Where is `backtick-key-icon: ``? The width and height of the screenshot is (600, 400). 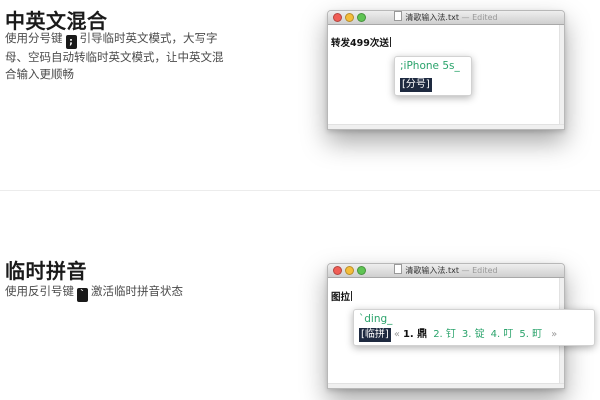 backtick-key-icon: ` is located at coordinates (82, 295).